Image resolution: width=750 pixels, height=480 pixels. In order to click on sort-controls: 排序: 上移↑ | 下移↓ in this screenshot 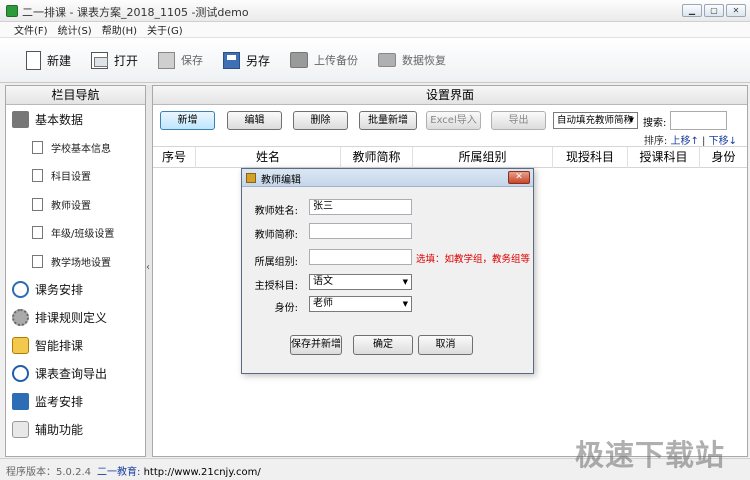, I will do `click(690, 139)`.